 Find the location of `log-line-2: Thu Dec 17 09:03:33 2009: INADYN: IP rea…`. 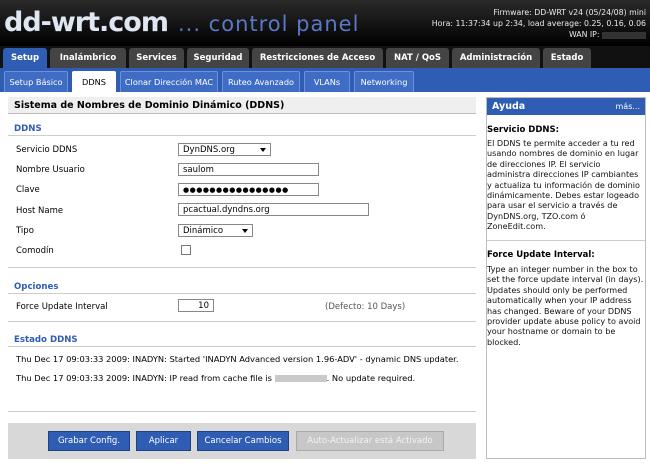

log-line-2: Thu Dec 17 09:03:33 2009: INADYN: IP rea… is located at coordinates (215, 378).